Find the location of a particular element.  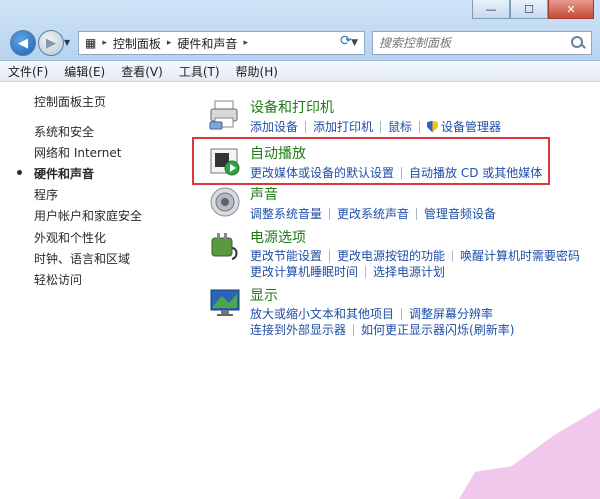

menu-edit: 编辑(E) is located at coordinates (84, 71).